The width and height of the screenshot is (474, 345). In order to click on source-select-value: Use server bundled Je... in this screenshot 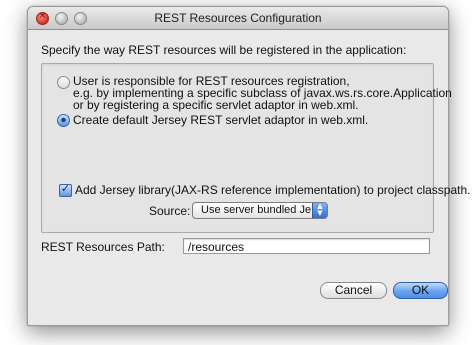, I will do `click(261, 210)`.